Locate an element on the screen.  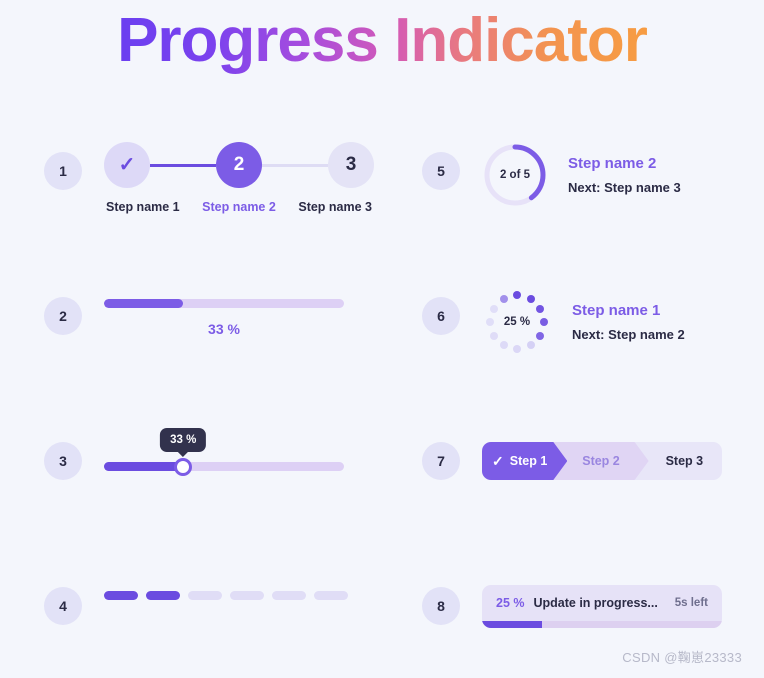
stepper-labels: Step name 1 Step name 2 Step name 3 is located at coordinates (239, 207).